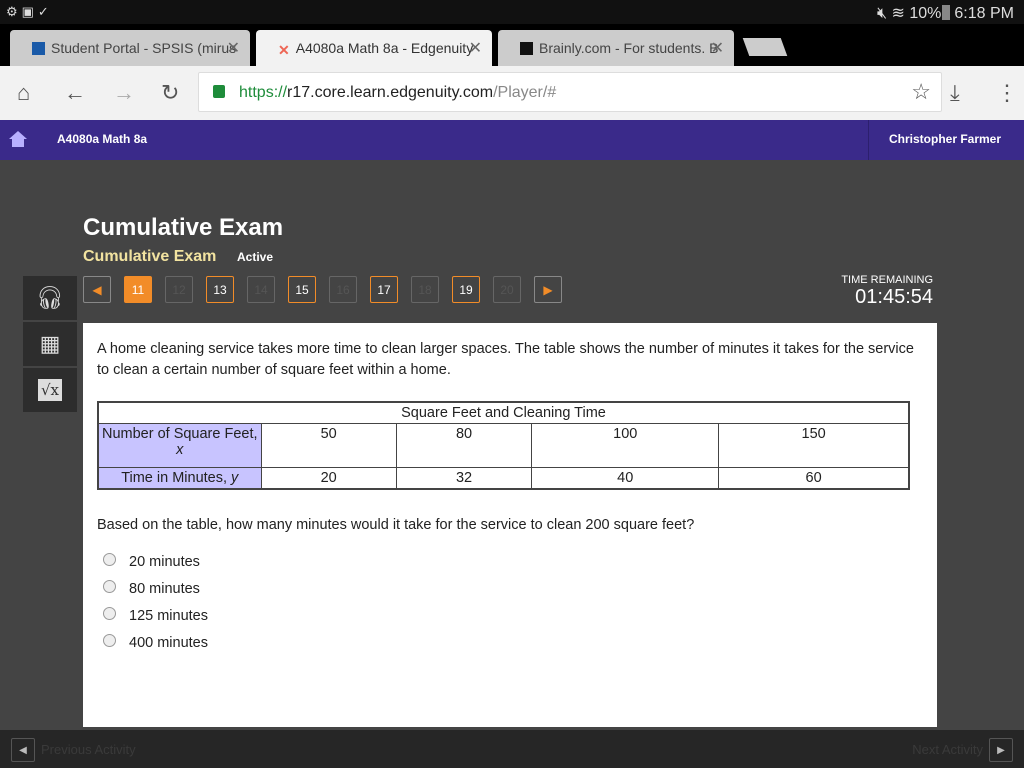 This screenshot has height=768, width=1024. What do you see at coordinates (179, 289) in the screenshot?
I see `question-12: 12` at bounding box center [179, 289].